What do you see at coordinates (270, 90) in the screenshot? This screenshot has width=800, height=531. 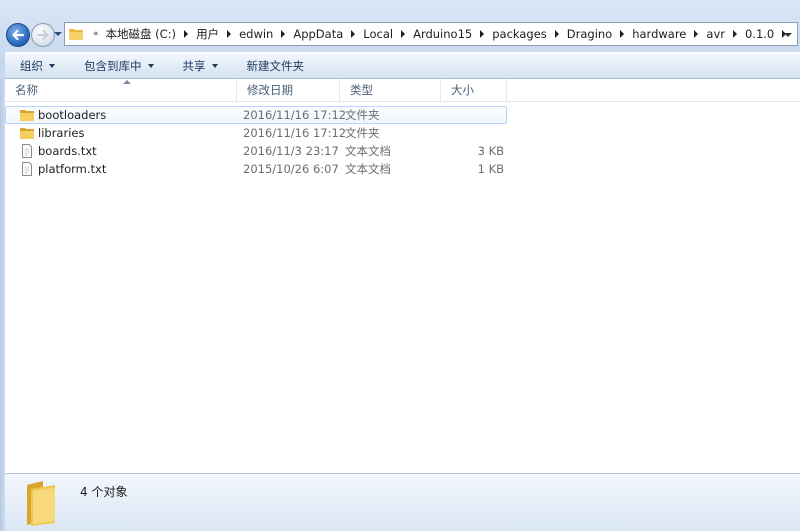 I see `column-date-label: 修改日期` at bounding box center [270, 90].